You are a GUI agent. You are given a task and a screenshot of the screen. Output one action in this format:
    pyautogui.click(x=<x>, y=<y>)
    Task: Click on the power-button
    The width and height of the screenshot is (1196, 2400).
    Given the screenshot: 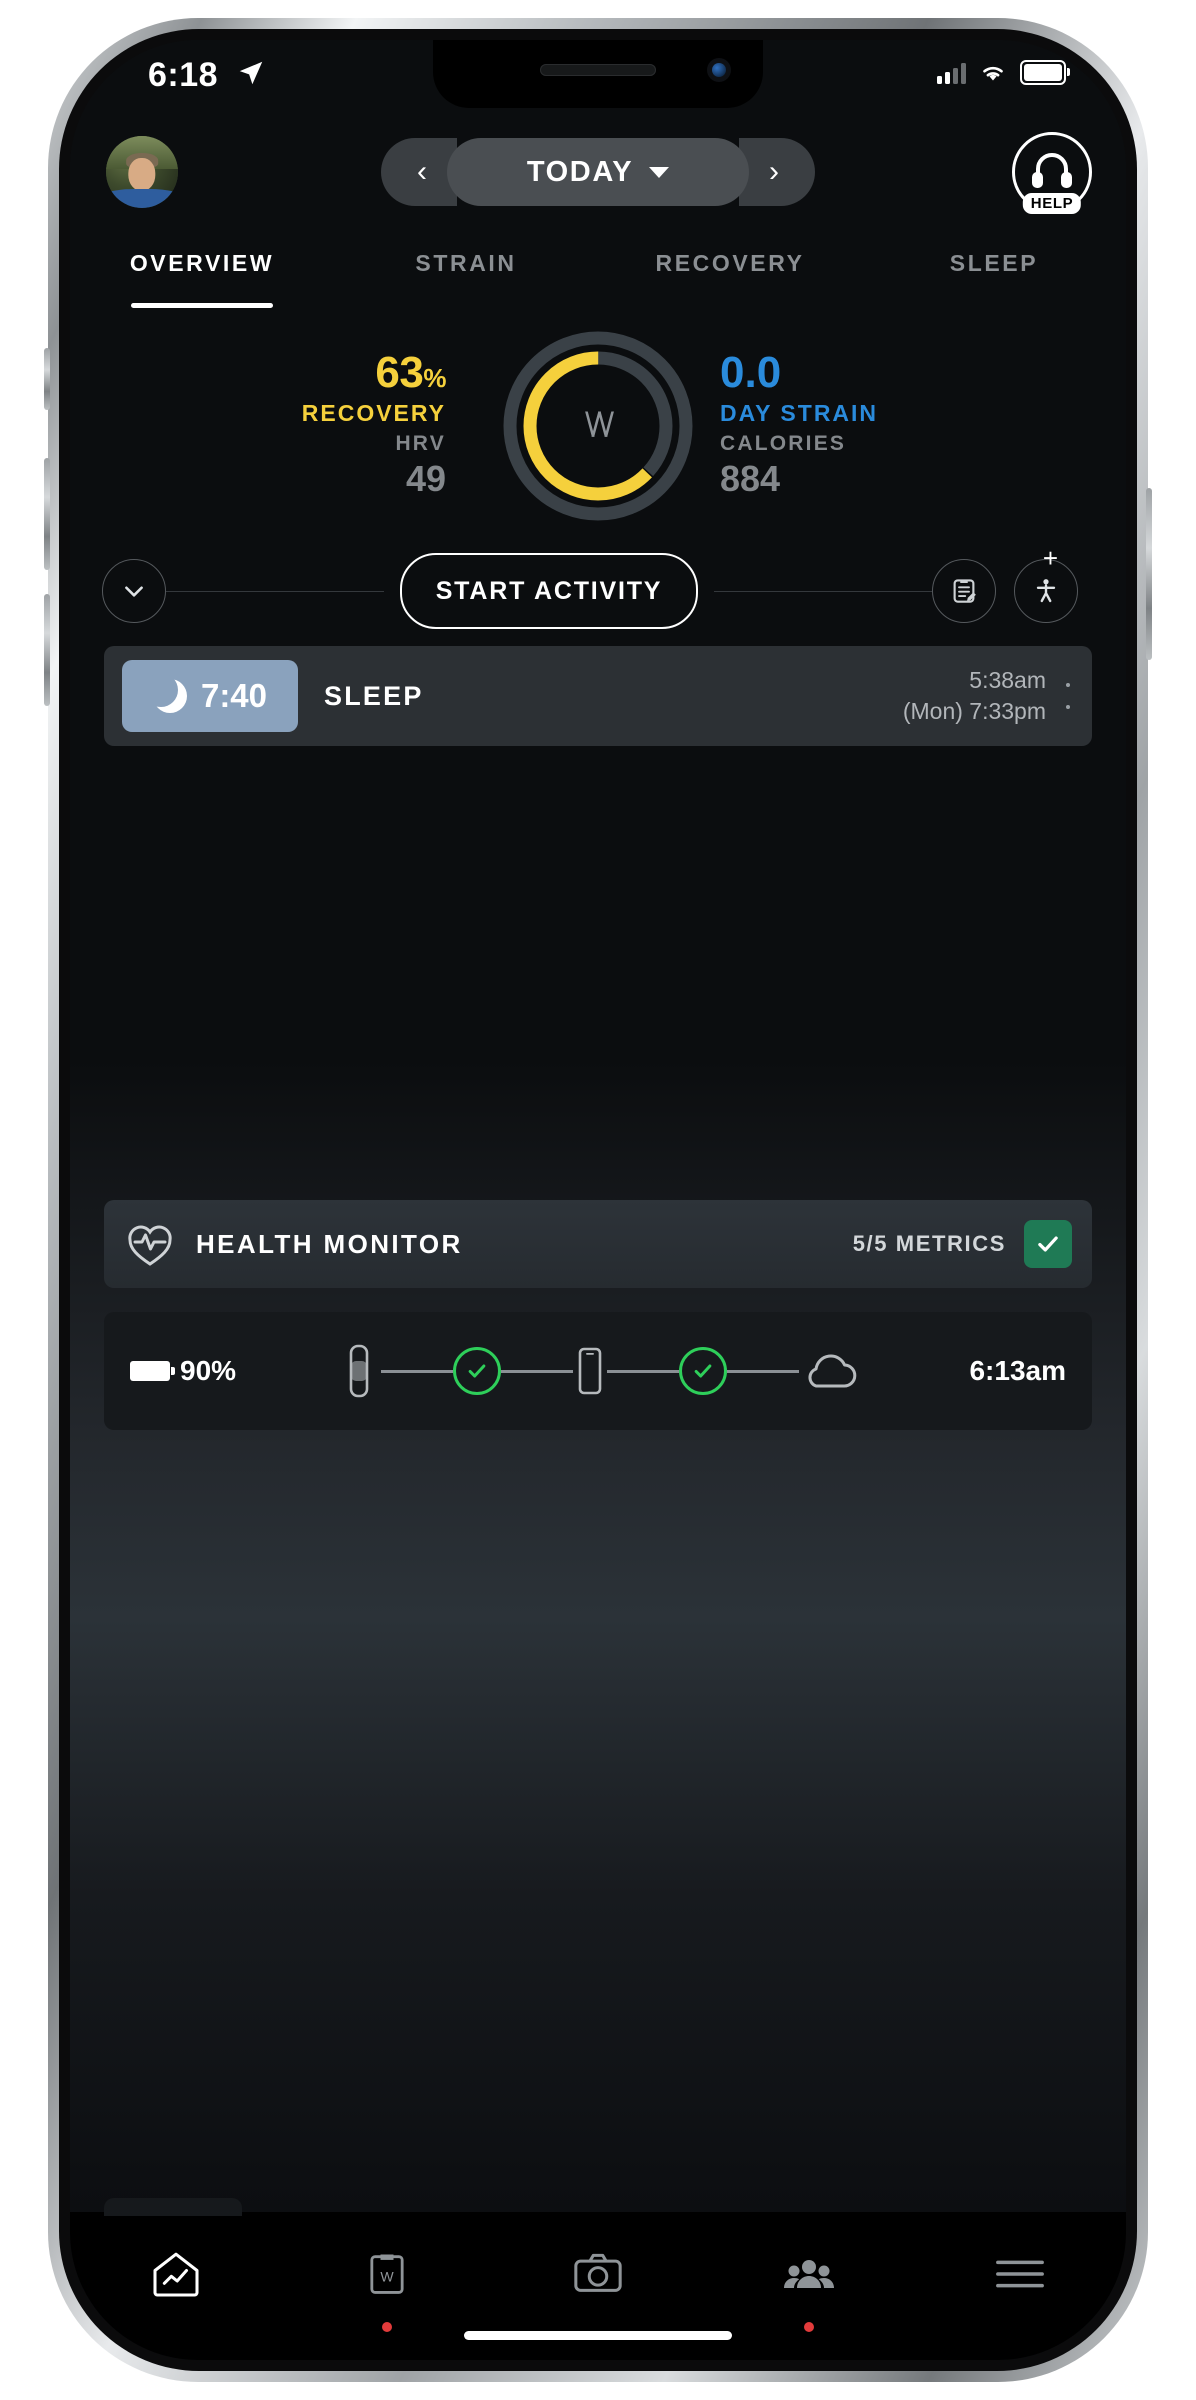 What is the action you would take?
    pyautogui.click(x=1149, y=574)
    